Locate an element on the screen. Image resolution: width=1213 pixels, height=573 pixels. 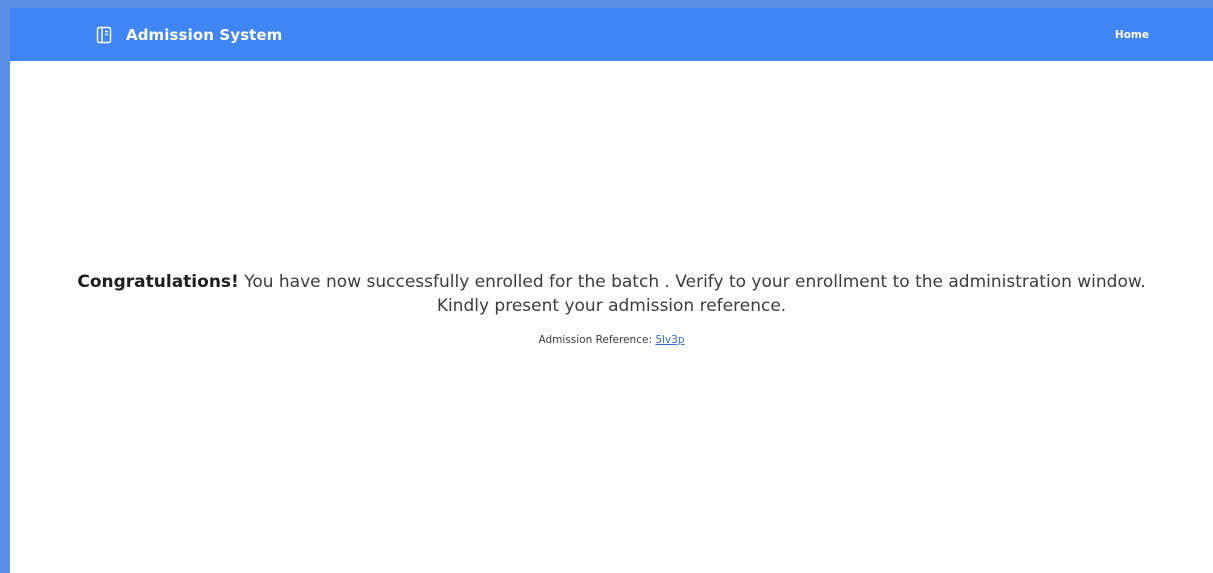
notebook-icon is located at coordinates (104, 35).